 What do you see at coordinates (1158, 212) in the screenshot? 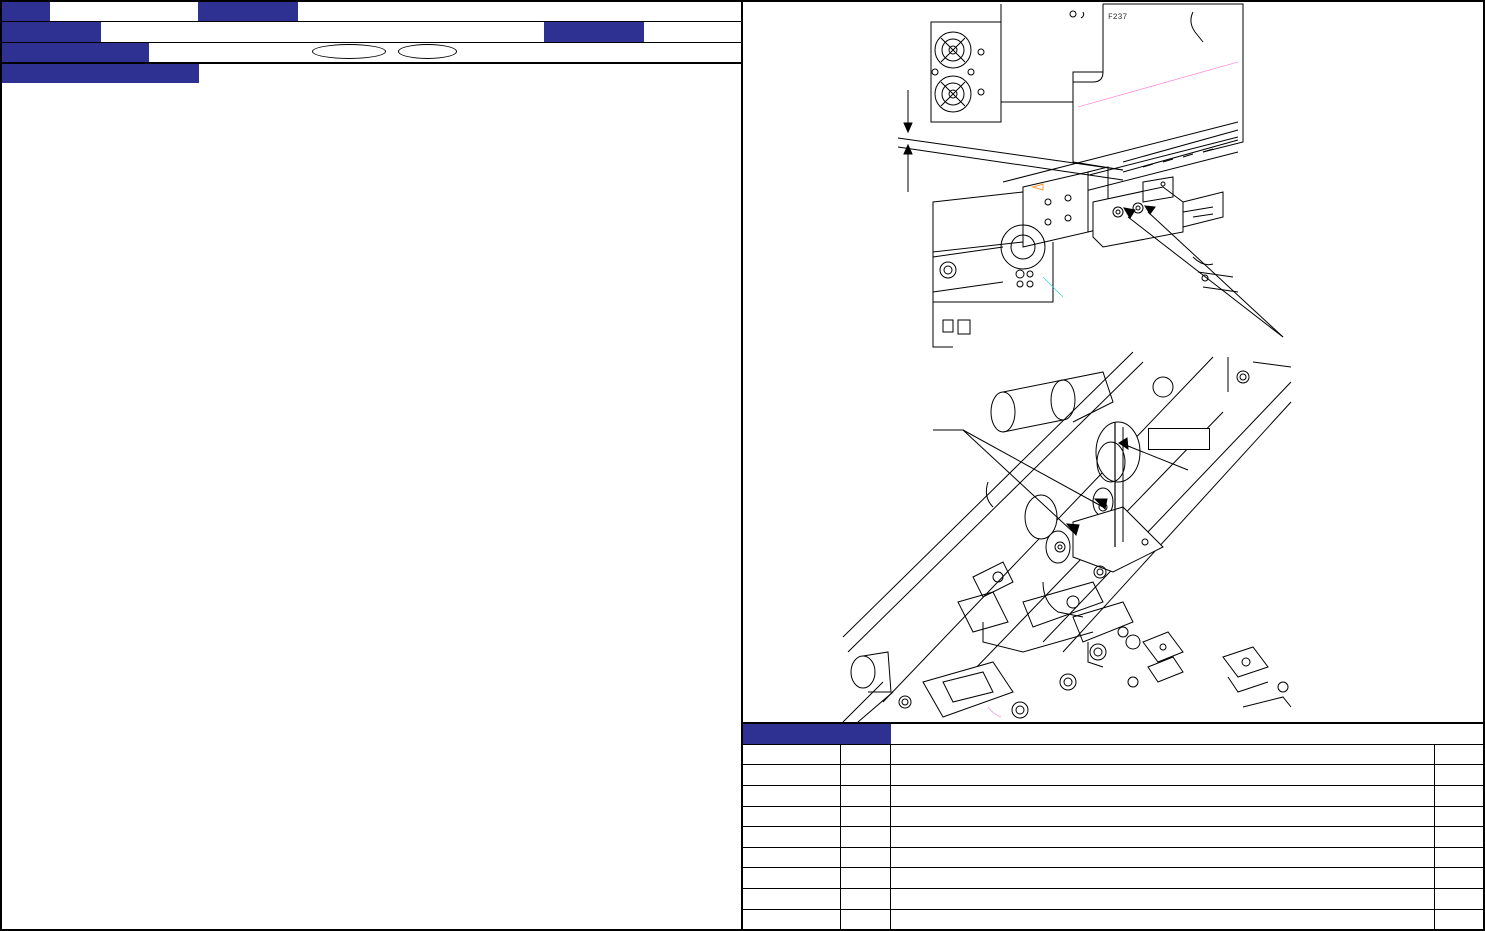
I see `sensor-bracket` at bounding box center [1158, 212].